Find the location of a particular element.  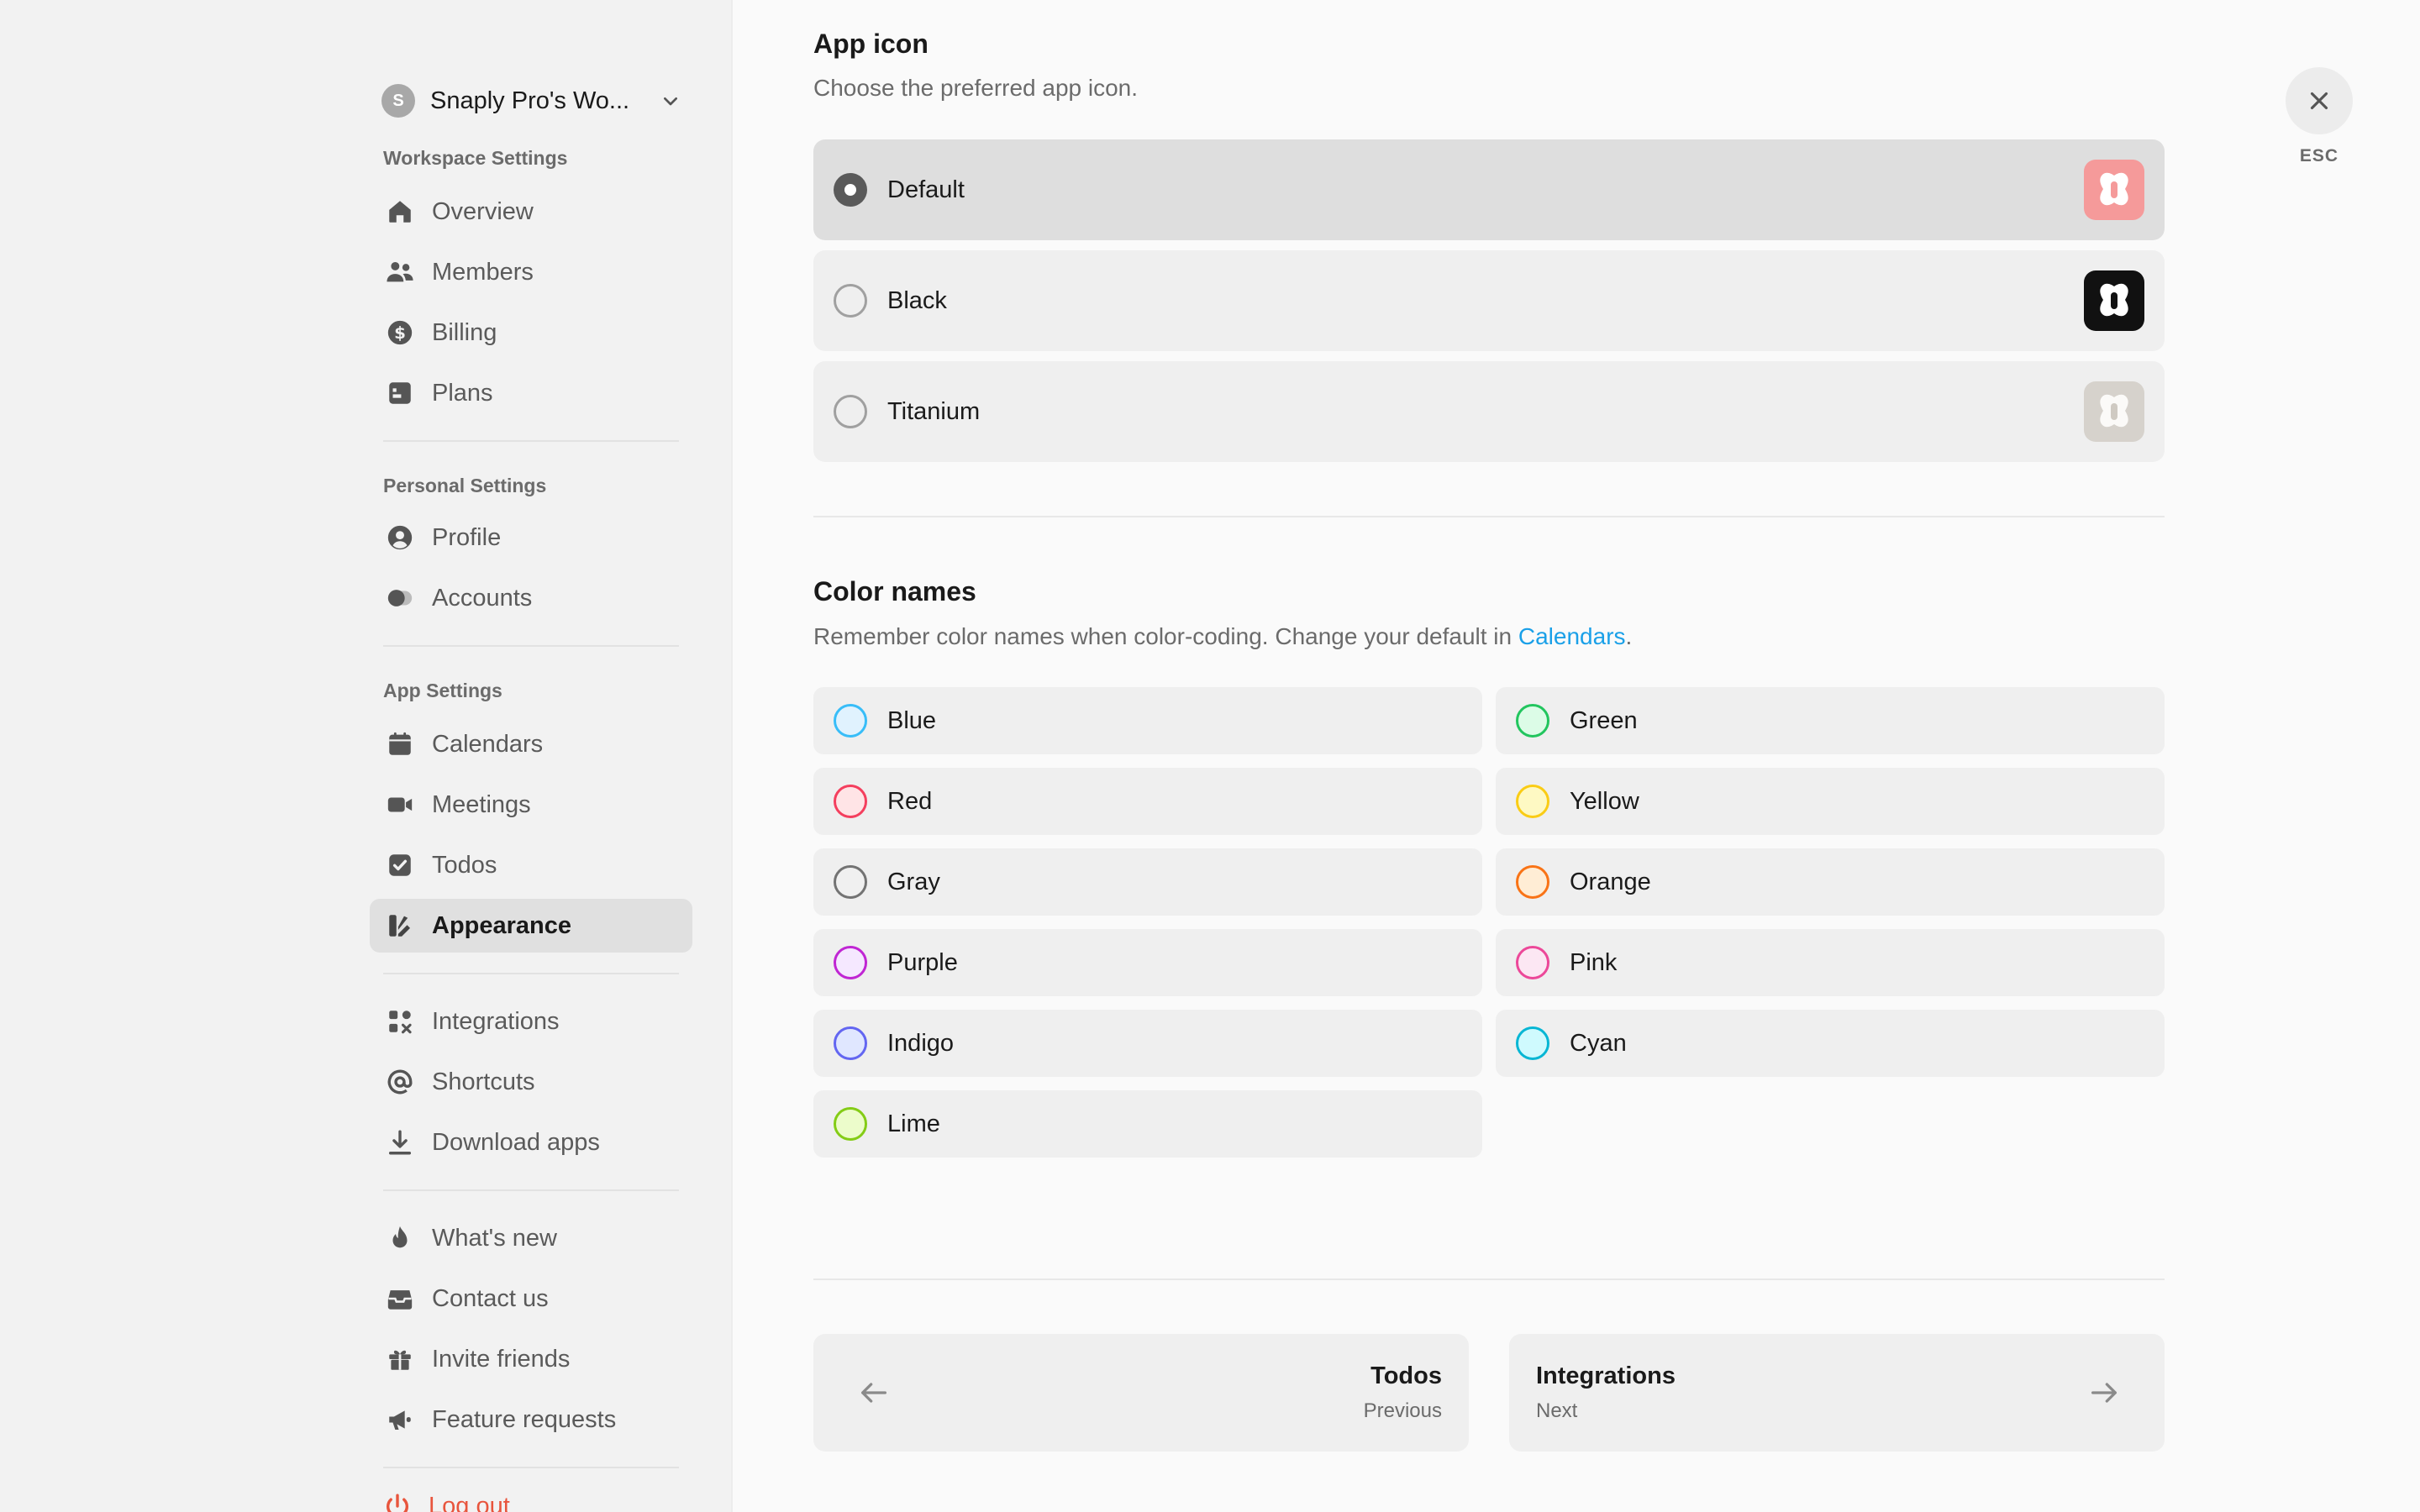

color-option-red: Red is located at coordinates (1147, 801).